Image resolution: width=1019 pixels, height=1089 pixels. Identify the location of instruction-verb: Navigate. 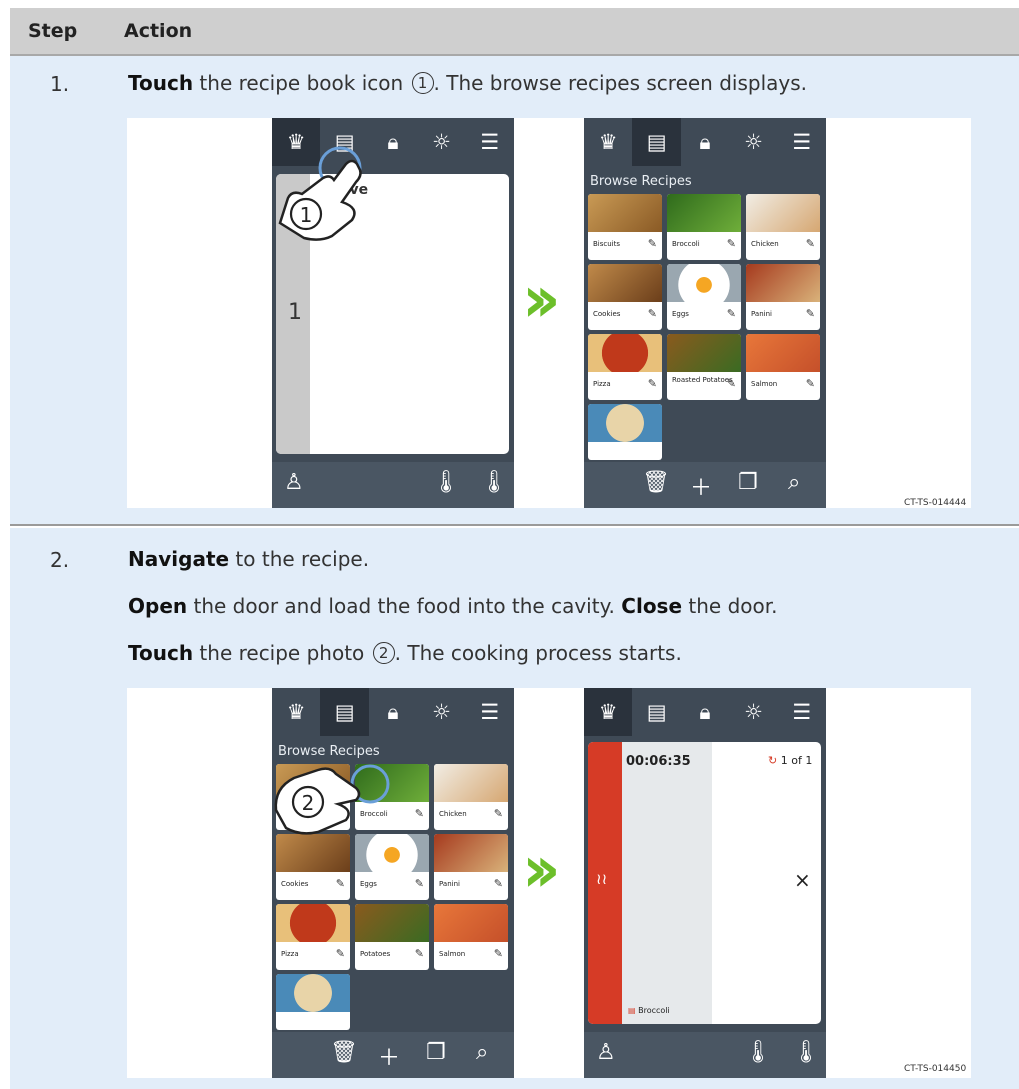
(179, 559).